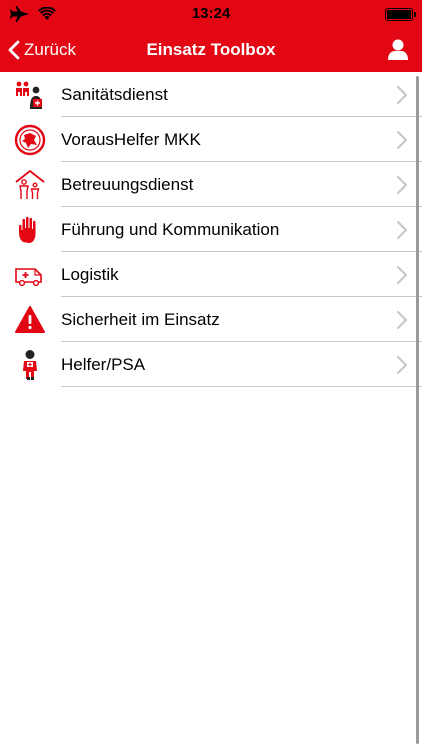 Image resolution: width=422 pixels, height=750 pixels. What do you see at coordinates (30, 230) in the screenshot?
I see `stop-hand-icon` at bounding box center [30, 230].